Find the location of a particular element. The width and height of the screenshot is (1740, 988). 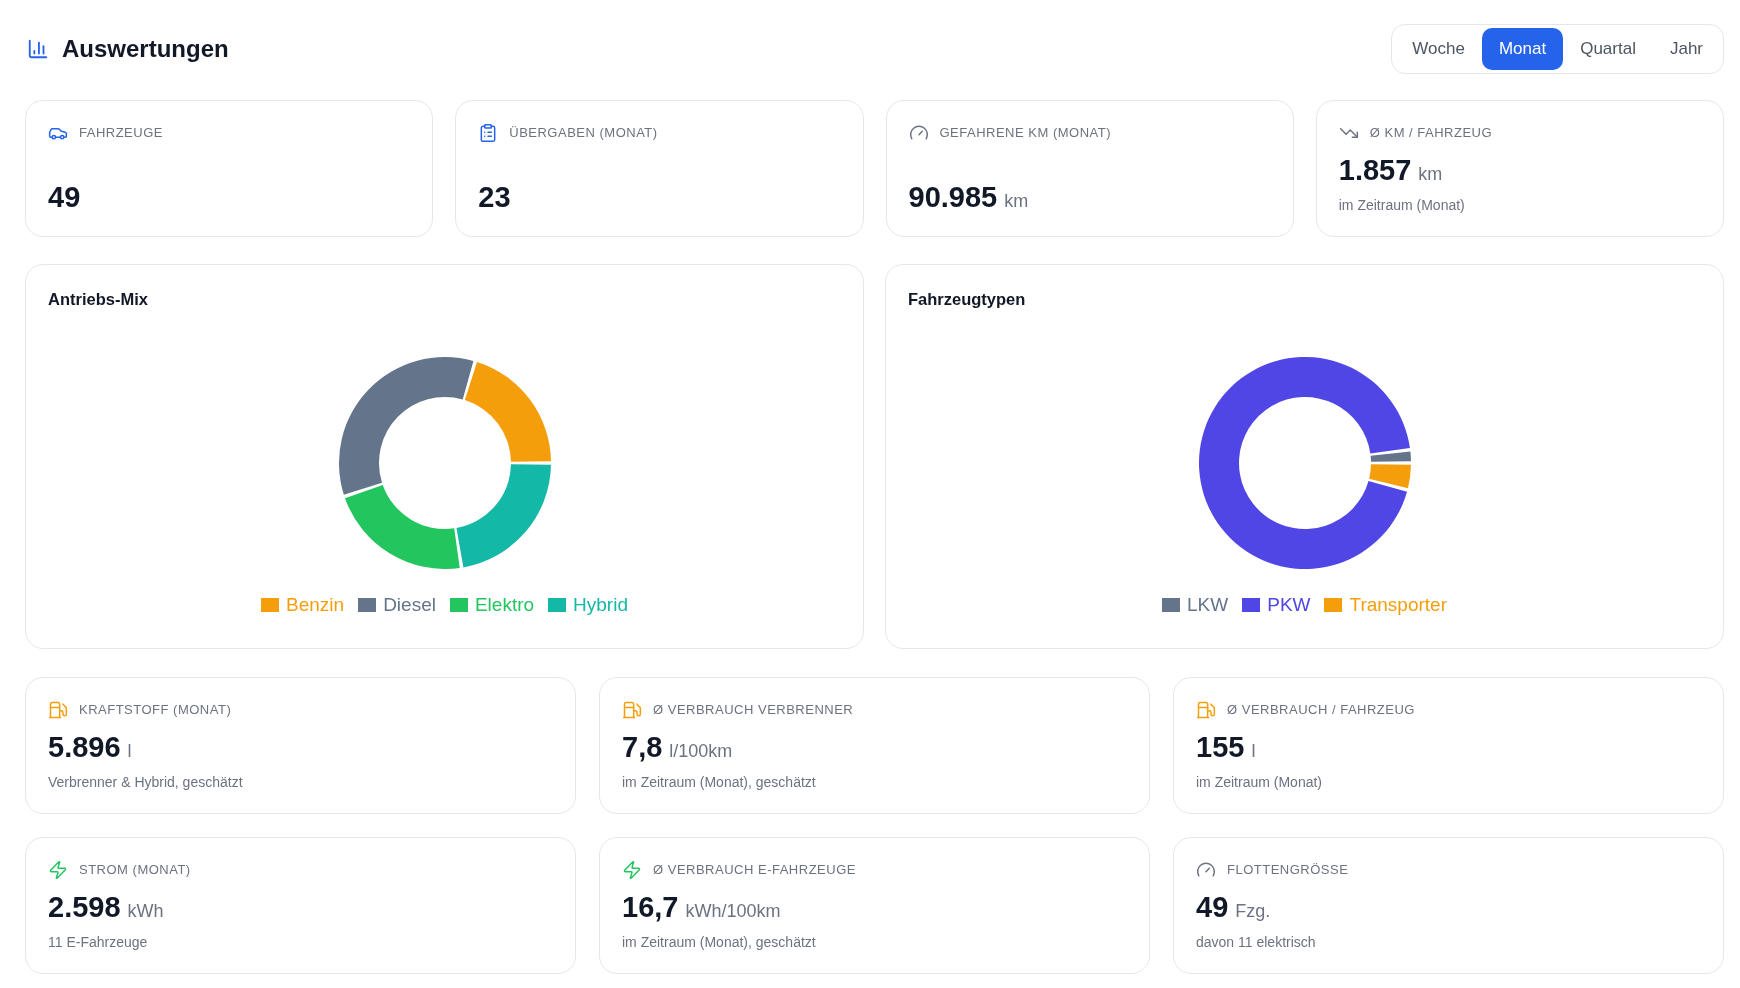

period-tab: Quartal is located at coordinates (1608, 48).